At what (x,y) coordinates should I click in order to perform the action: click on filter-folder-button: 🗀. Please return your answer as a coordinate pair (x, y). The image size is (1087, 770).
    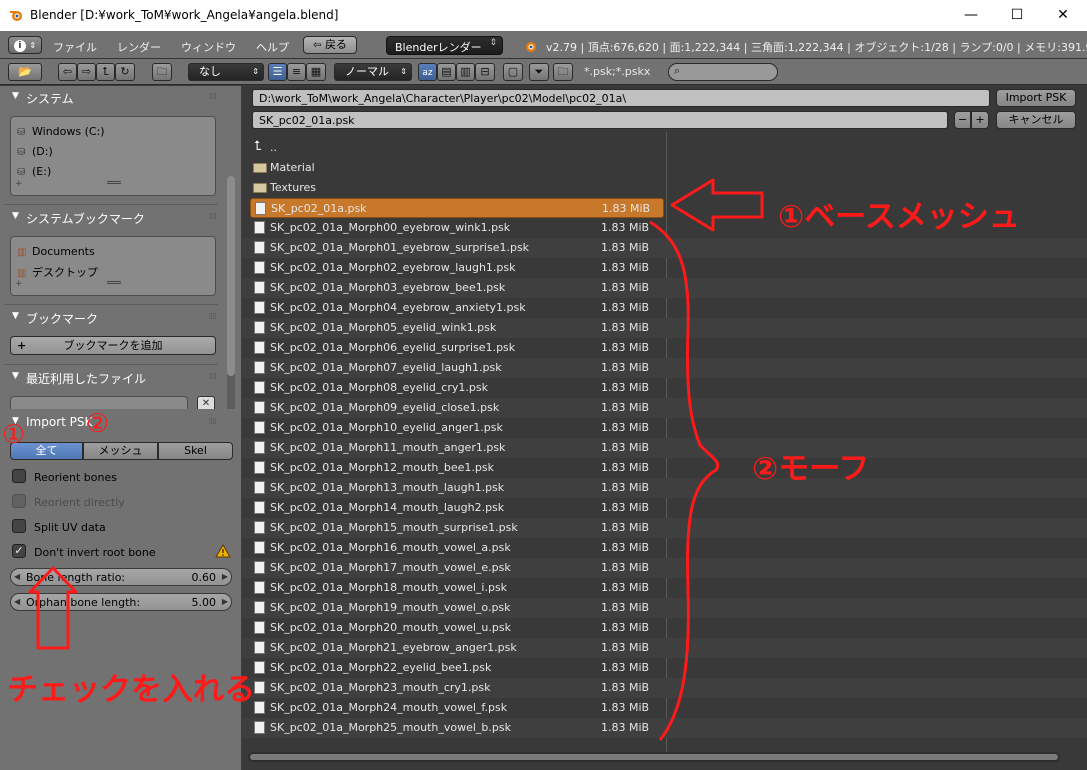
    Looking at the image, I should click on (563, 72).